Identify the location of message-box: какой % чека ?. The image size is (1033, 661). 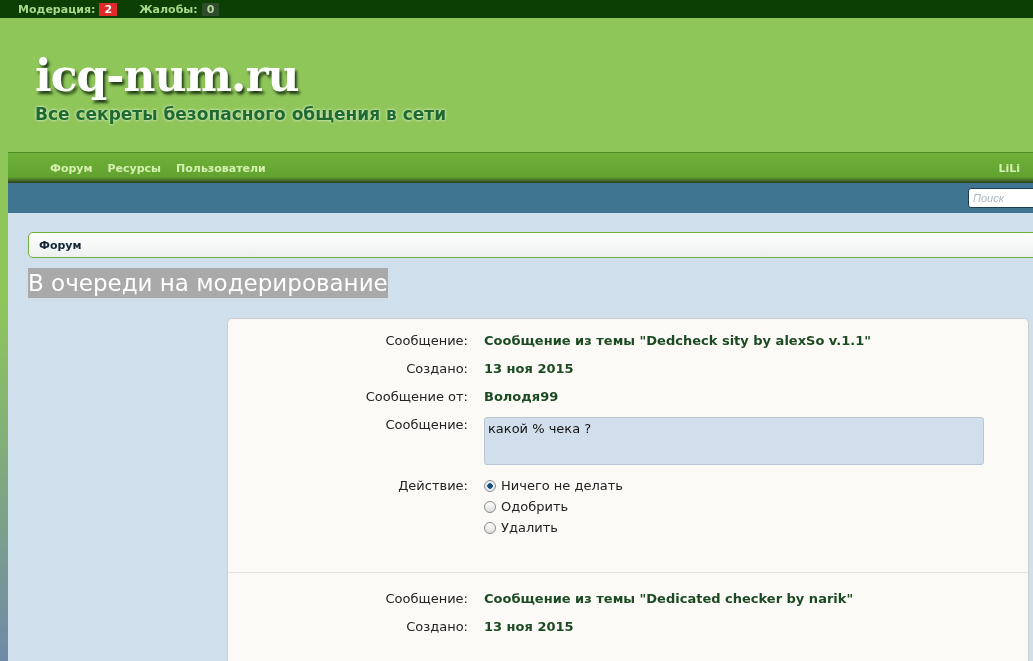
(734, 441).